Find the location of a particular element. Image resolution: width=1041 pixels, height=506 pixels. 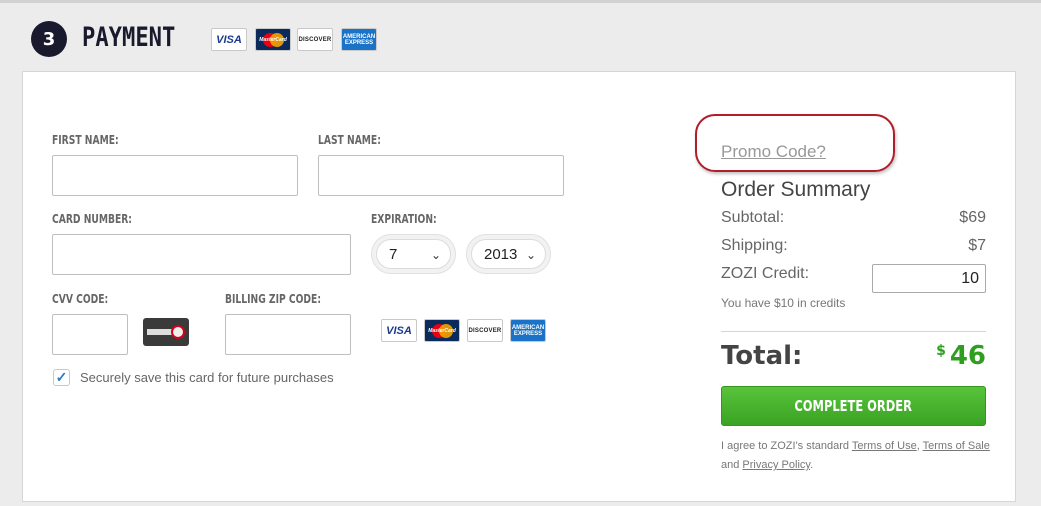

cvv-card-icon is located at coordinates (166, 332).